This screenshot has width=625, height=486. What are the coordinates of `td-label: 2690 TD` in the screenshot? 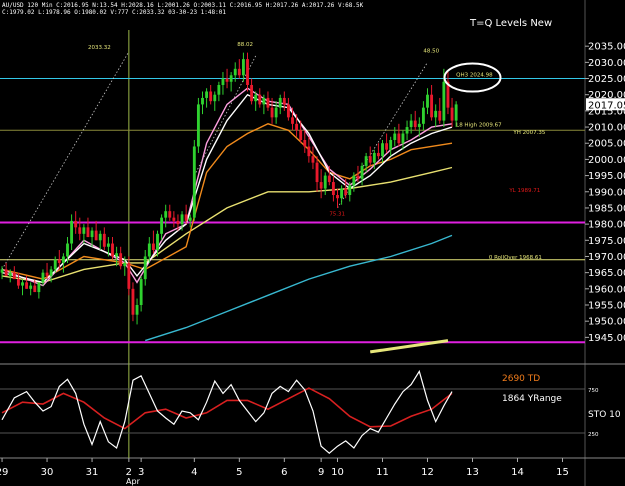 It's located at (521, 379).